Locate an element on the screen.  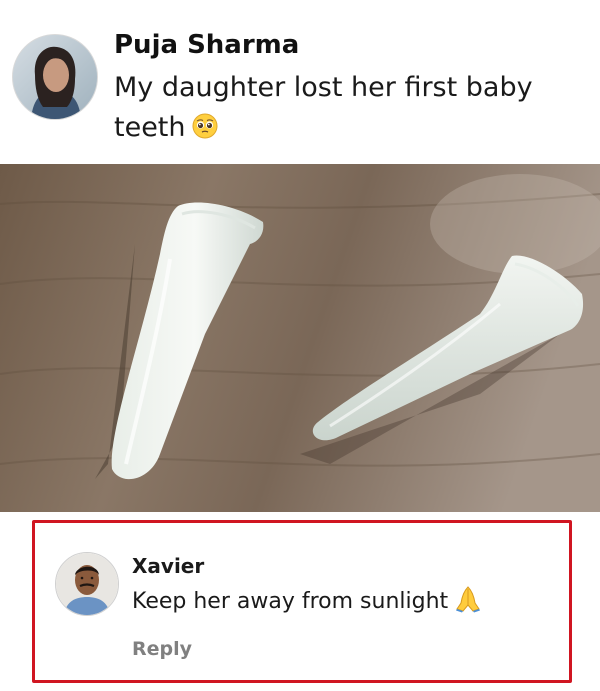
post-caption: My daughter lost her first baby teeth is located at coordinates (349, 108).